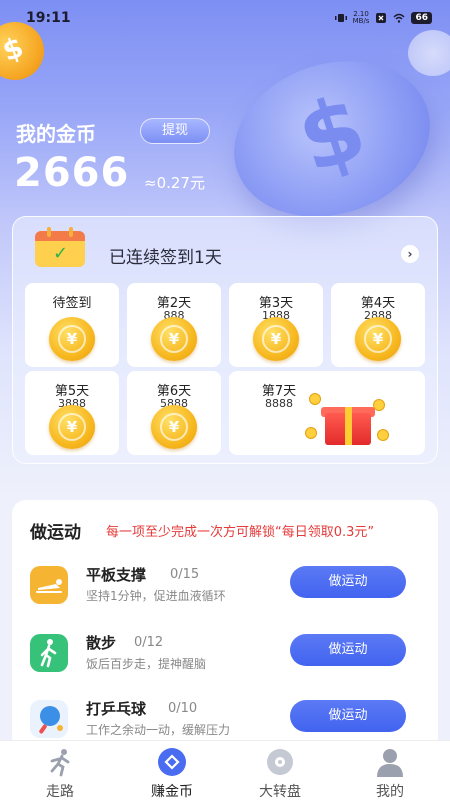 The height and width of the screenshot is (800, 450). What do you see at coordinates (175, 131) in the screenshot?
I see `withdraw-button: 提现` at bounding box center [175, 131].